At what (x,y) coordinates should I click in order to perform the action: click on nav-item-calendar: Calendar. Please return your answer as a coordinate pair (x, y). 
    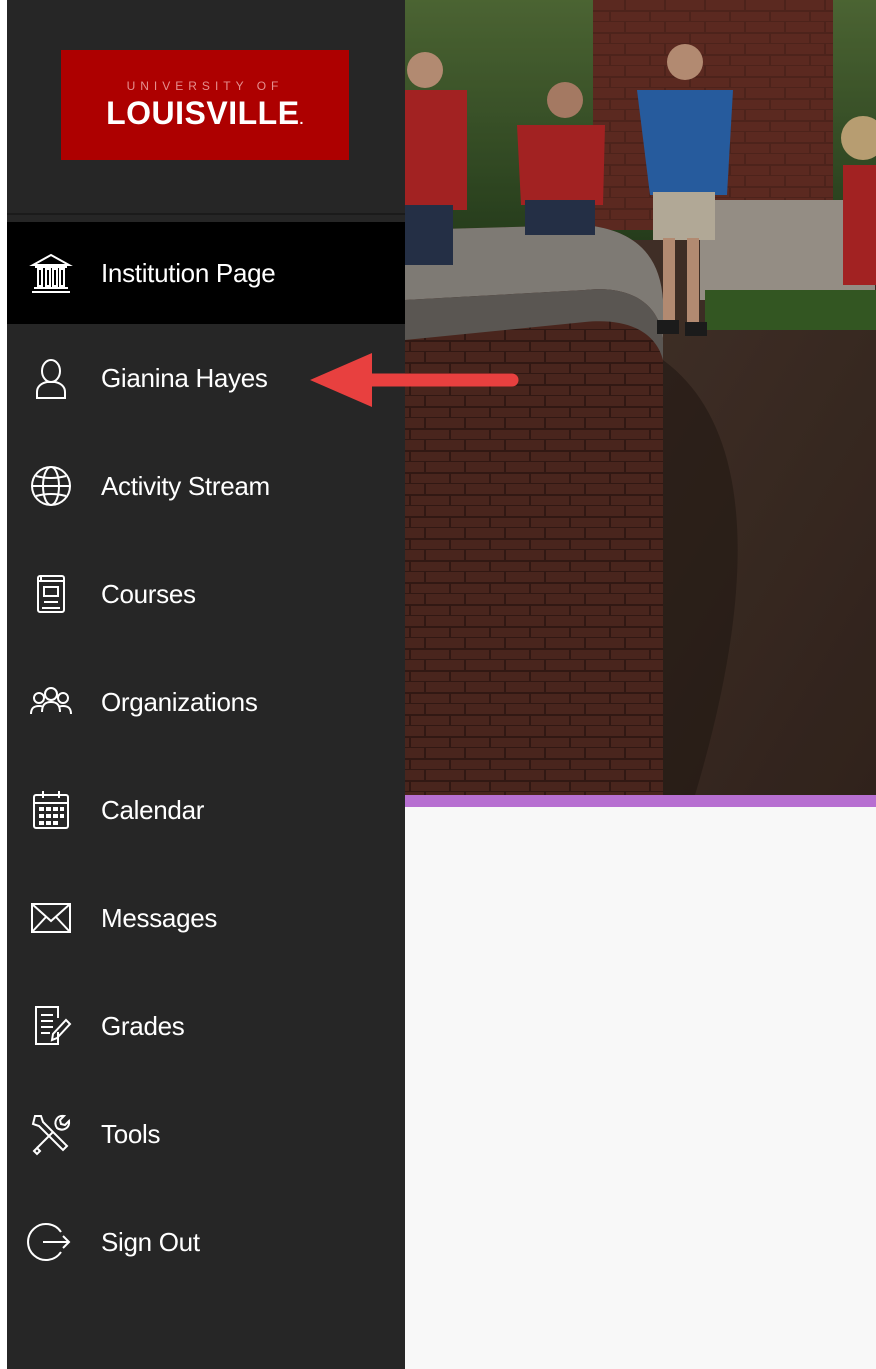
    Looking at the image, I should click on (206, 810).